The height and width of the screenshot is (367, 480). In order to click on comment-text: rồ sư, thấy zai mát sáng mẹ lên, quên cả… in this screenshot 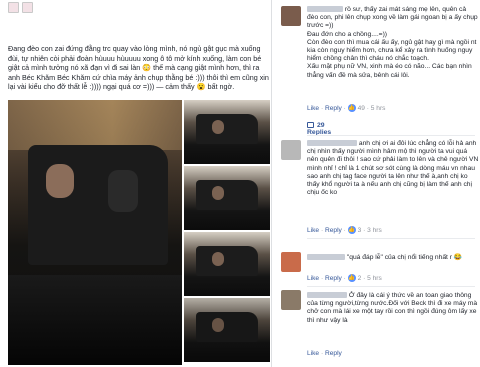, I will do `click(392, 42)`.